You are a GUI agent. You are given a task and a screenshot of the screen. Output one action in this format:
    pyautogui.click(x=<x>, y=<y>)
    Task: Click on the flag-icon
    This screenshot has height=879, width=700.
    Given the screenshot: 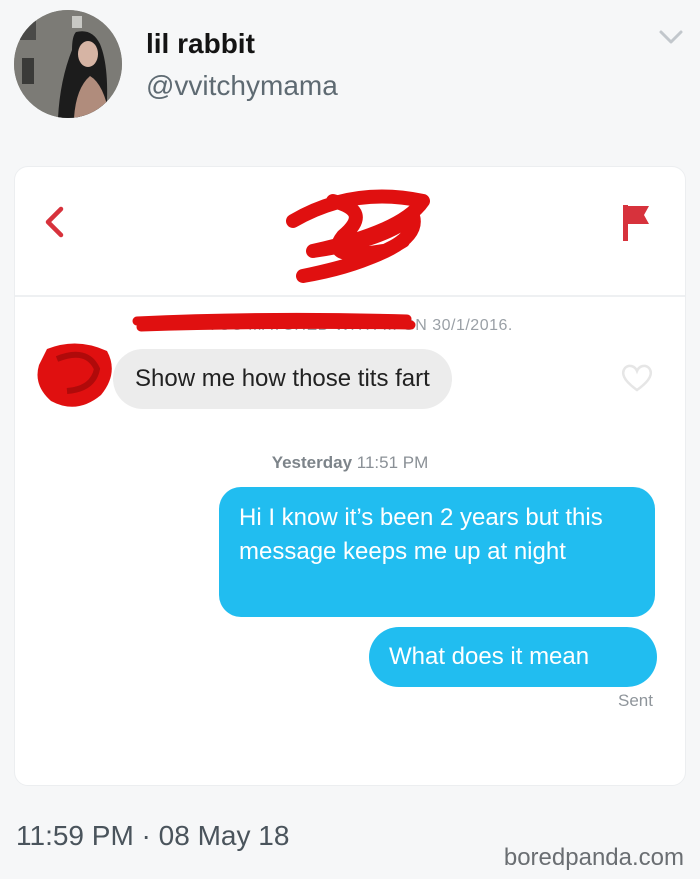 What is the action you would take?
    pyautogui.click(x=636, y=223)
    